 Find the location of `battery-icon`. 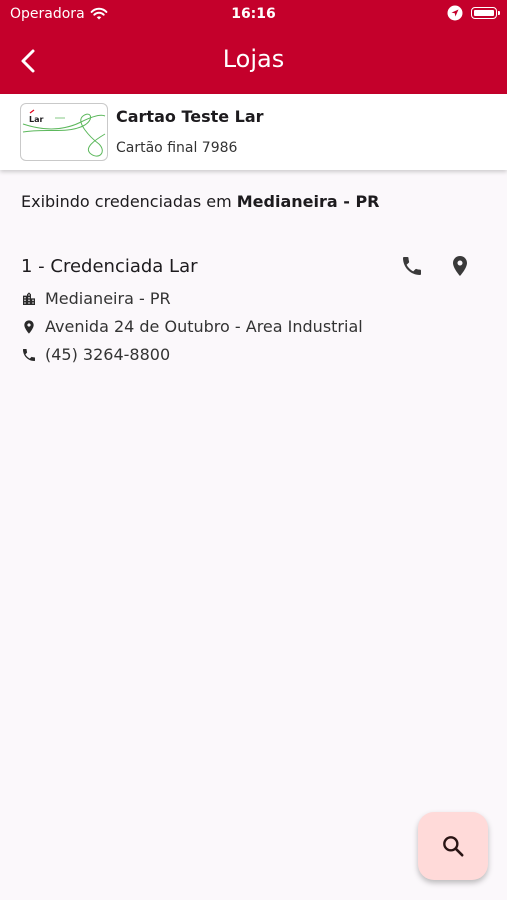

battery-icon is located at coordinates (485, 13).